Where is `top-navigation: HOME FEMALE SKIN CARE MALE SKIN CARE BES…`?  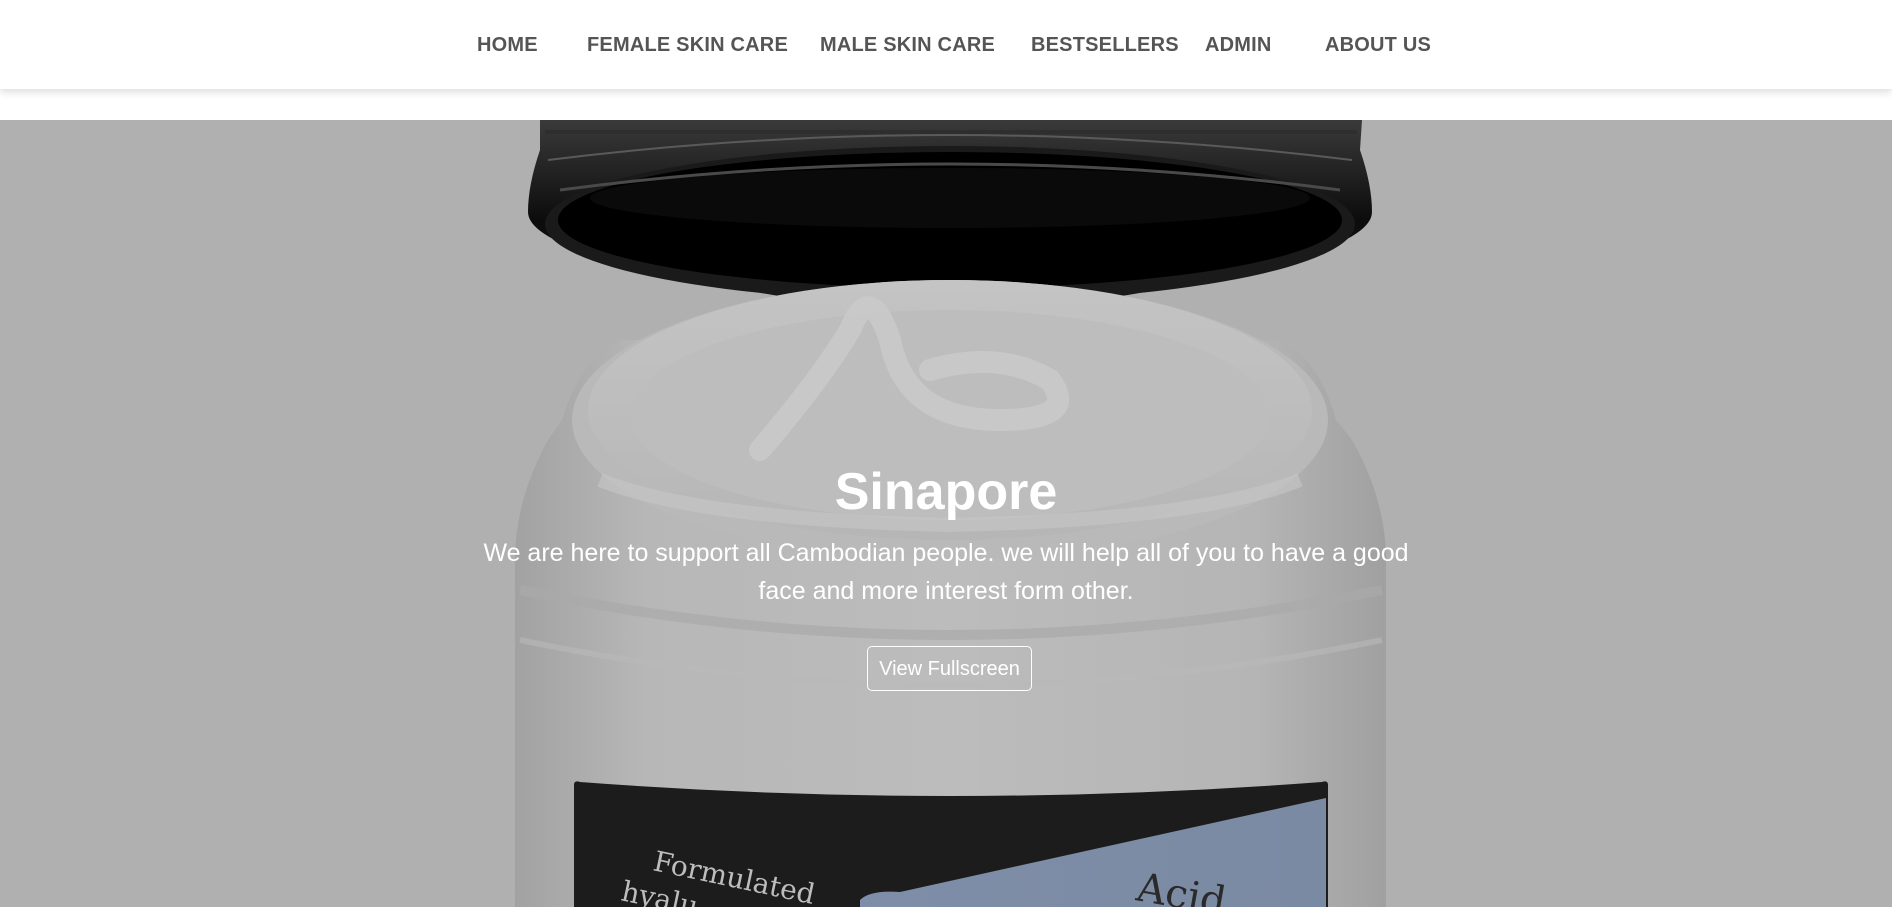 top-navigation: HOME FEMALE SKIN CARE MALE SKIN CARE BES… is located at coordinates (946, 44).